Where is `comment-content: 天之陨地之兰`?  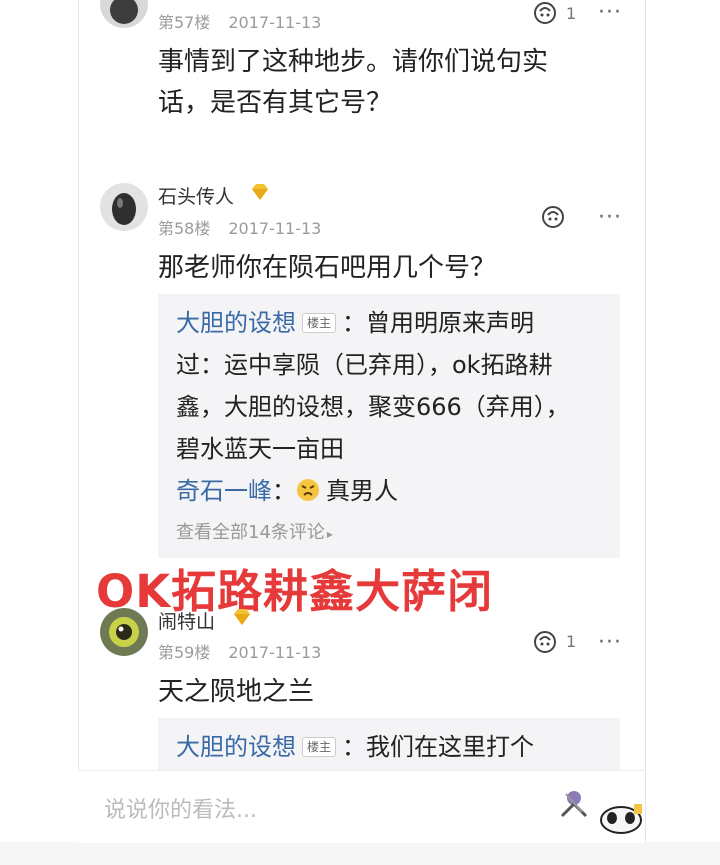 comment-content: 天之陨地之兰 is located at coordinates (236, 692).